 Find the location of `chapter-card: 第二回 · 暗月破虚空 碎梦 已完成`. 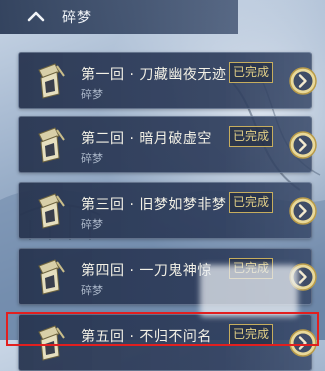

chapter-card: 第二回 · 暗月破虚空 碎梦 已完成 is located at coordinates (167, 144).